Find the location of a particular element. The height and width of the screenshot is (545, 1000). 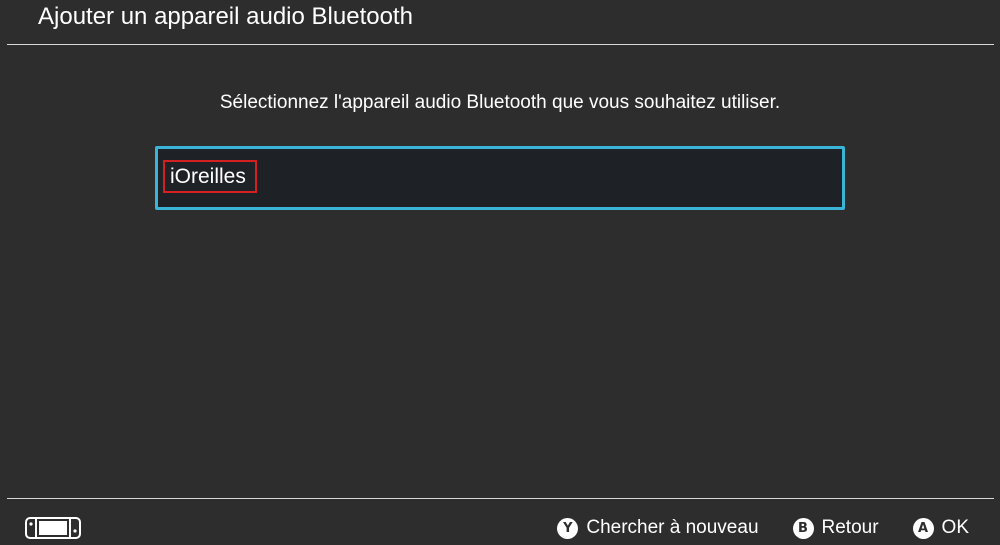

a-button-icon: A is located at coordinates (923, 528).